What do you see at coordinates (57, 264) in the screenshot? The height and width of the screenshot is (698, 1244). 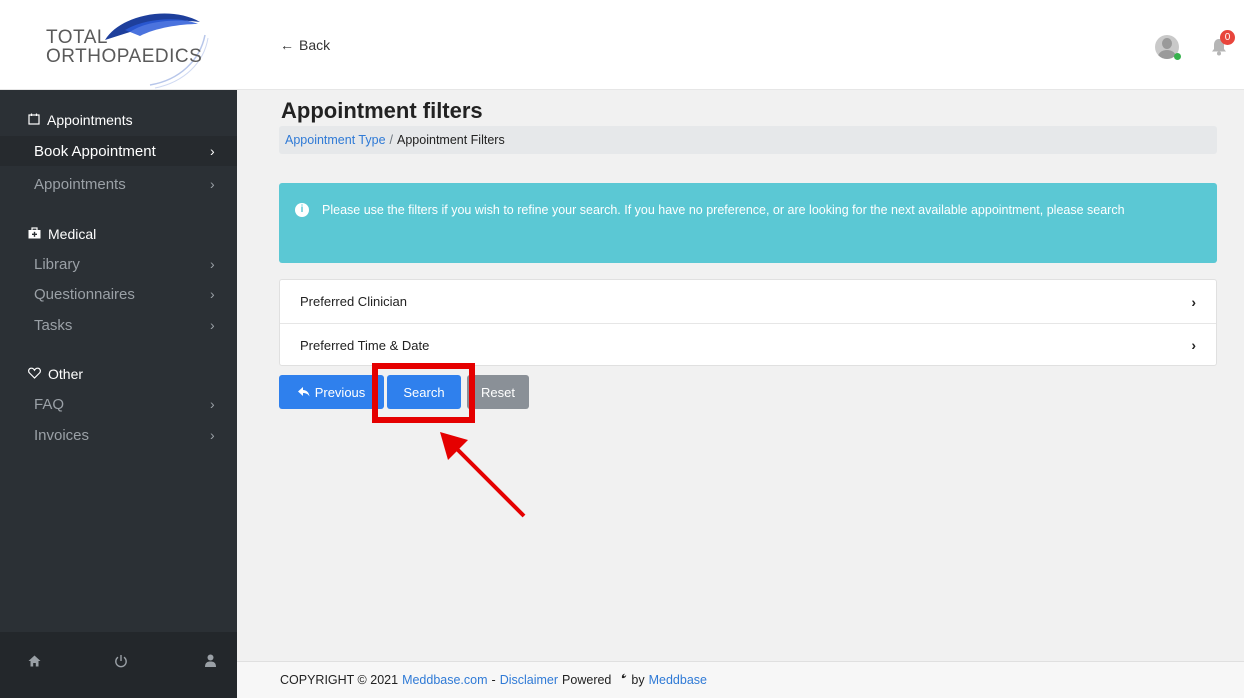 I see `sidebar-item-label: Library` at bounding box center [57, 264].